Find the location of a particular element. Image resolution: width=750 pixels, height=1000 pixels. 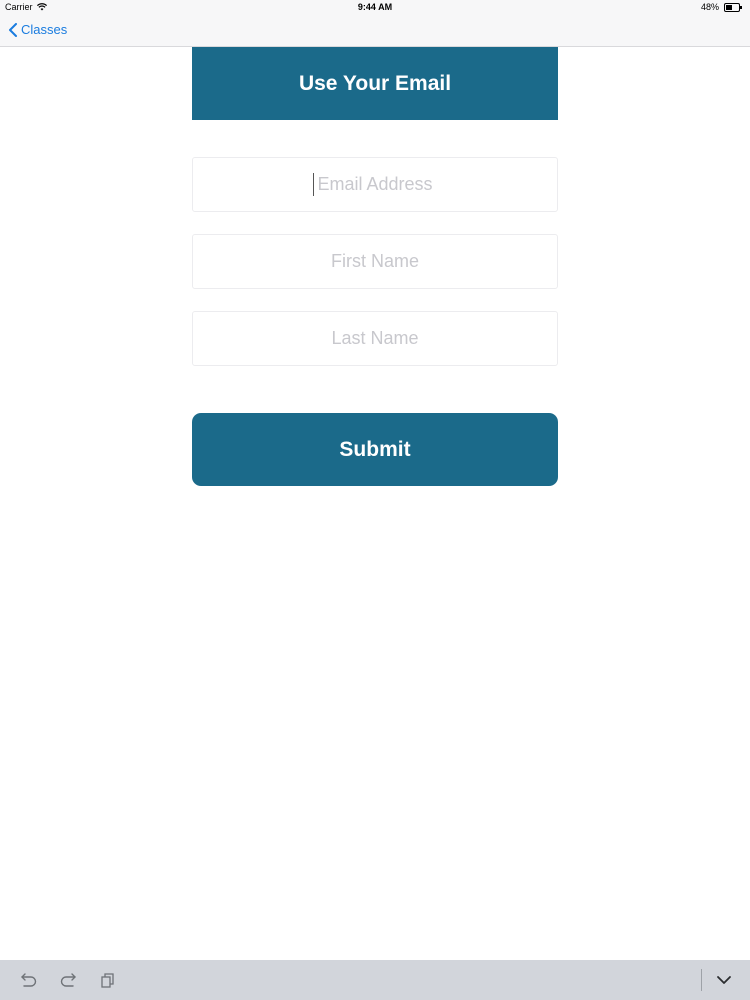

battery-indicator: 48% is located at coordinates (721, 7).